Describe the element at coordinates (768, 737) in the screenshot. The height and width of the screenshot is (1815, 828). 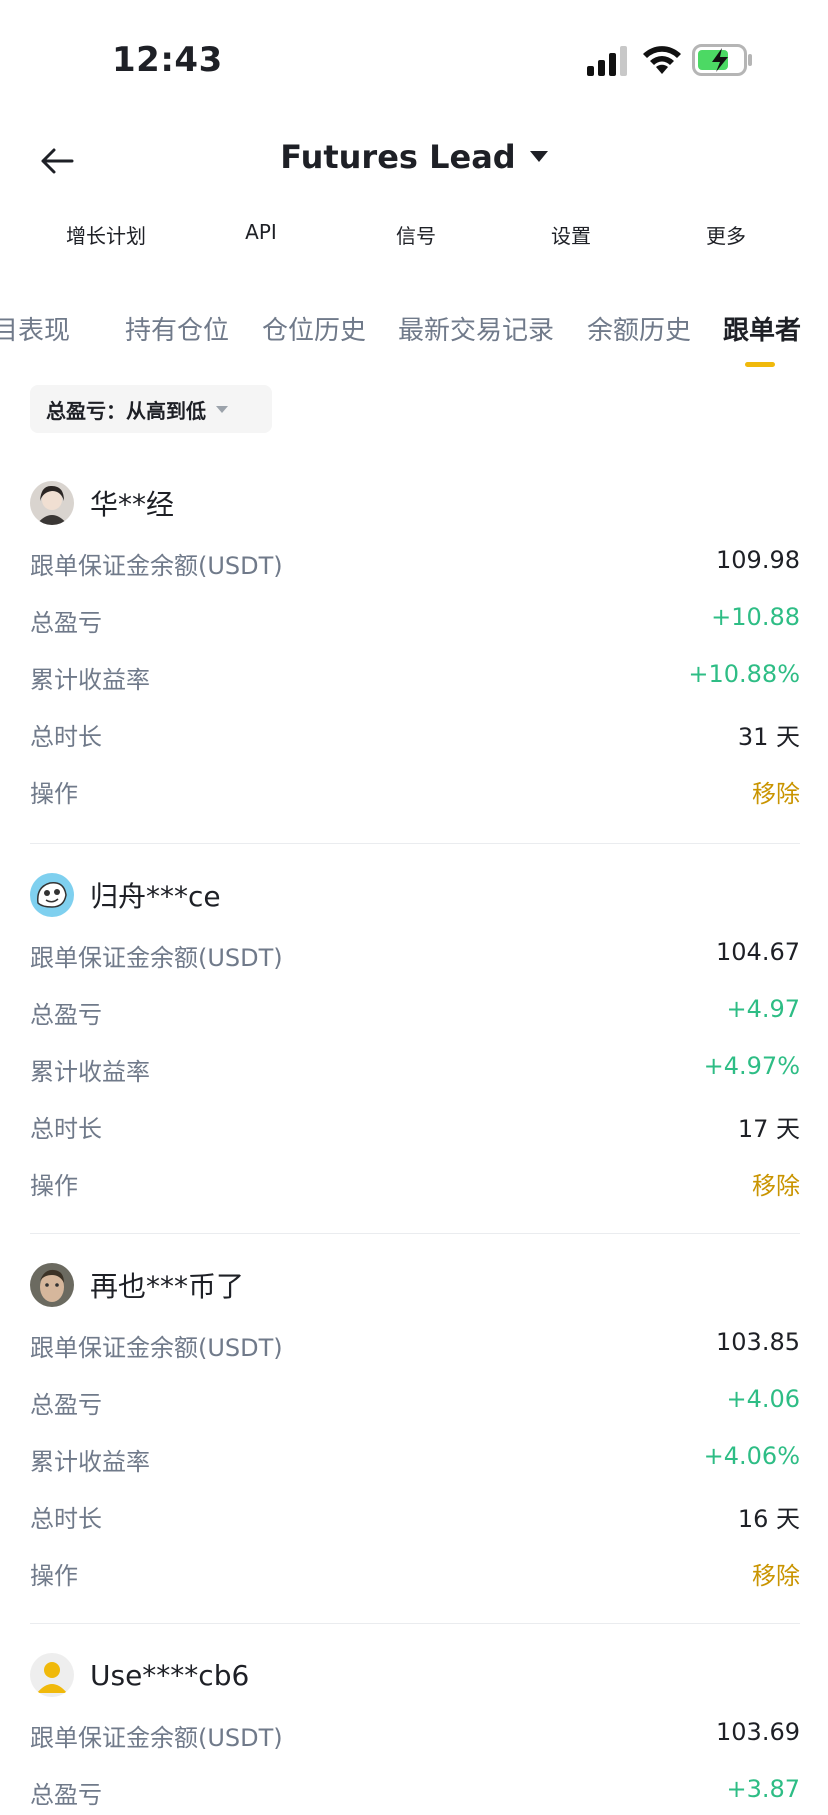
I see `duration-value: 31 天` at that location.